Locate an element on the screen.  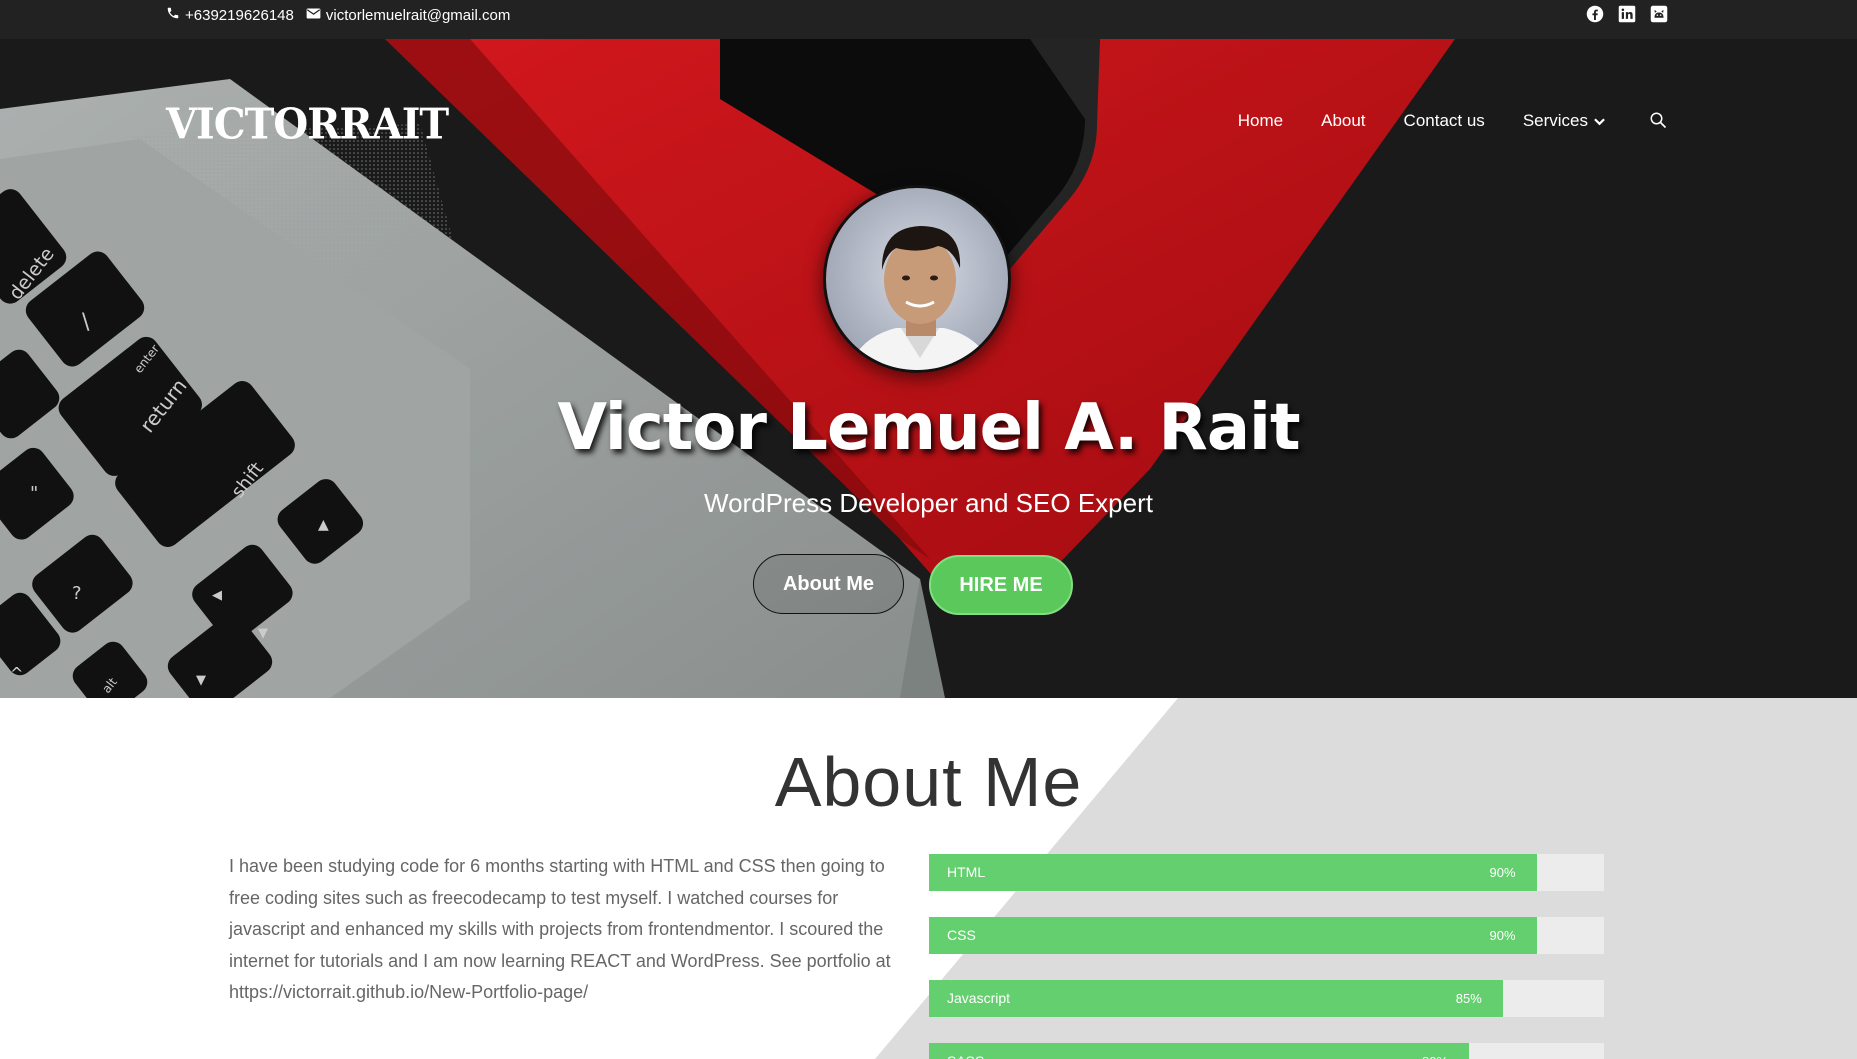
email-address: victorlemuelrait@gmail.com is located at coordinates (418, 15).